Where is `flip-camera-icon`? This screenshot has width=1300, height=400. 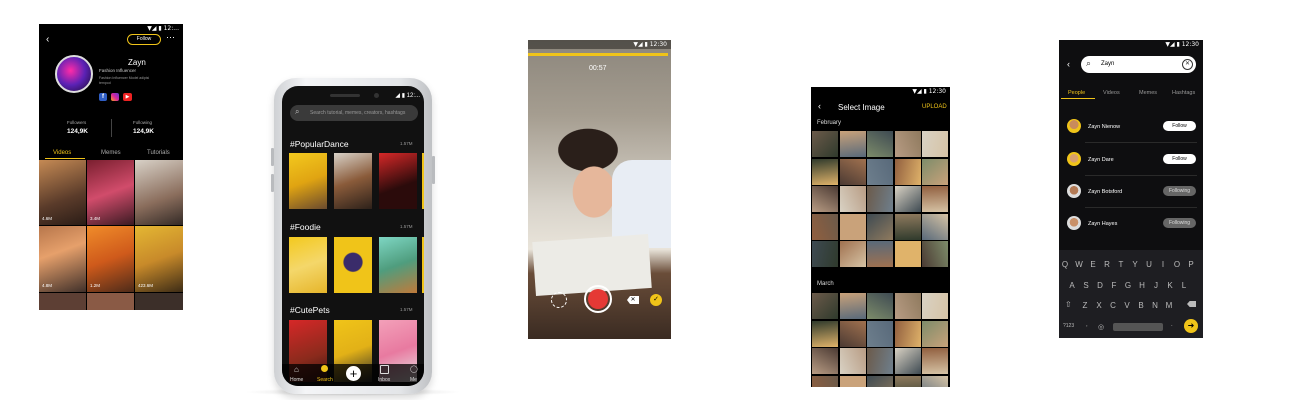
flip-camera-icon is located at coordinates (559, 300).